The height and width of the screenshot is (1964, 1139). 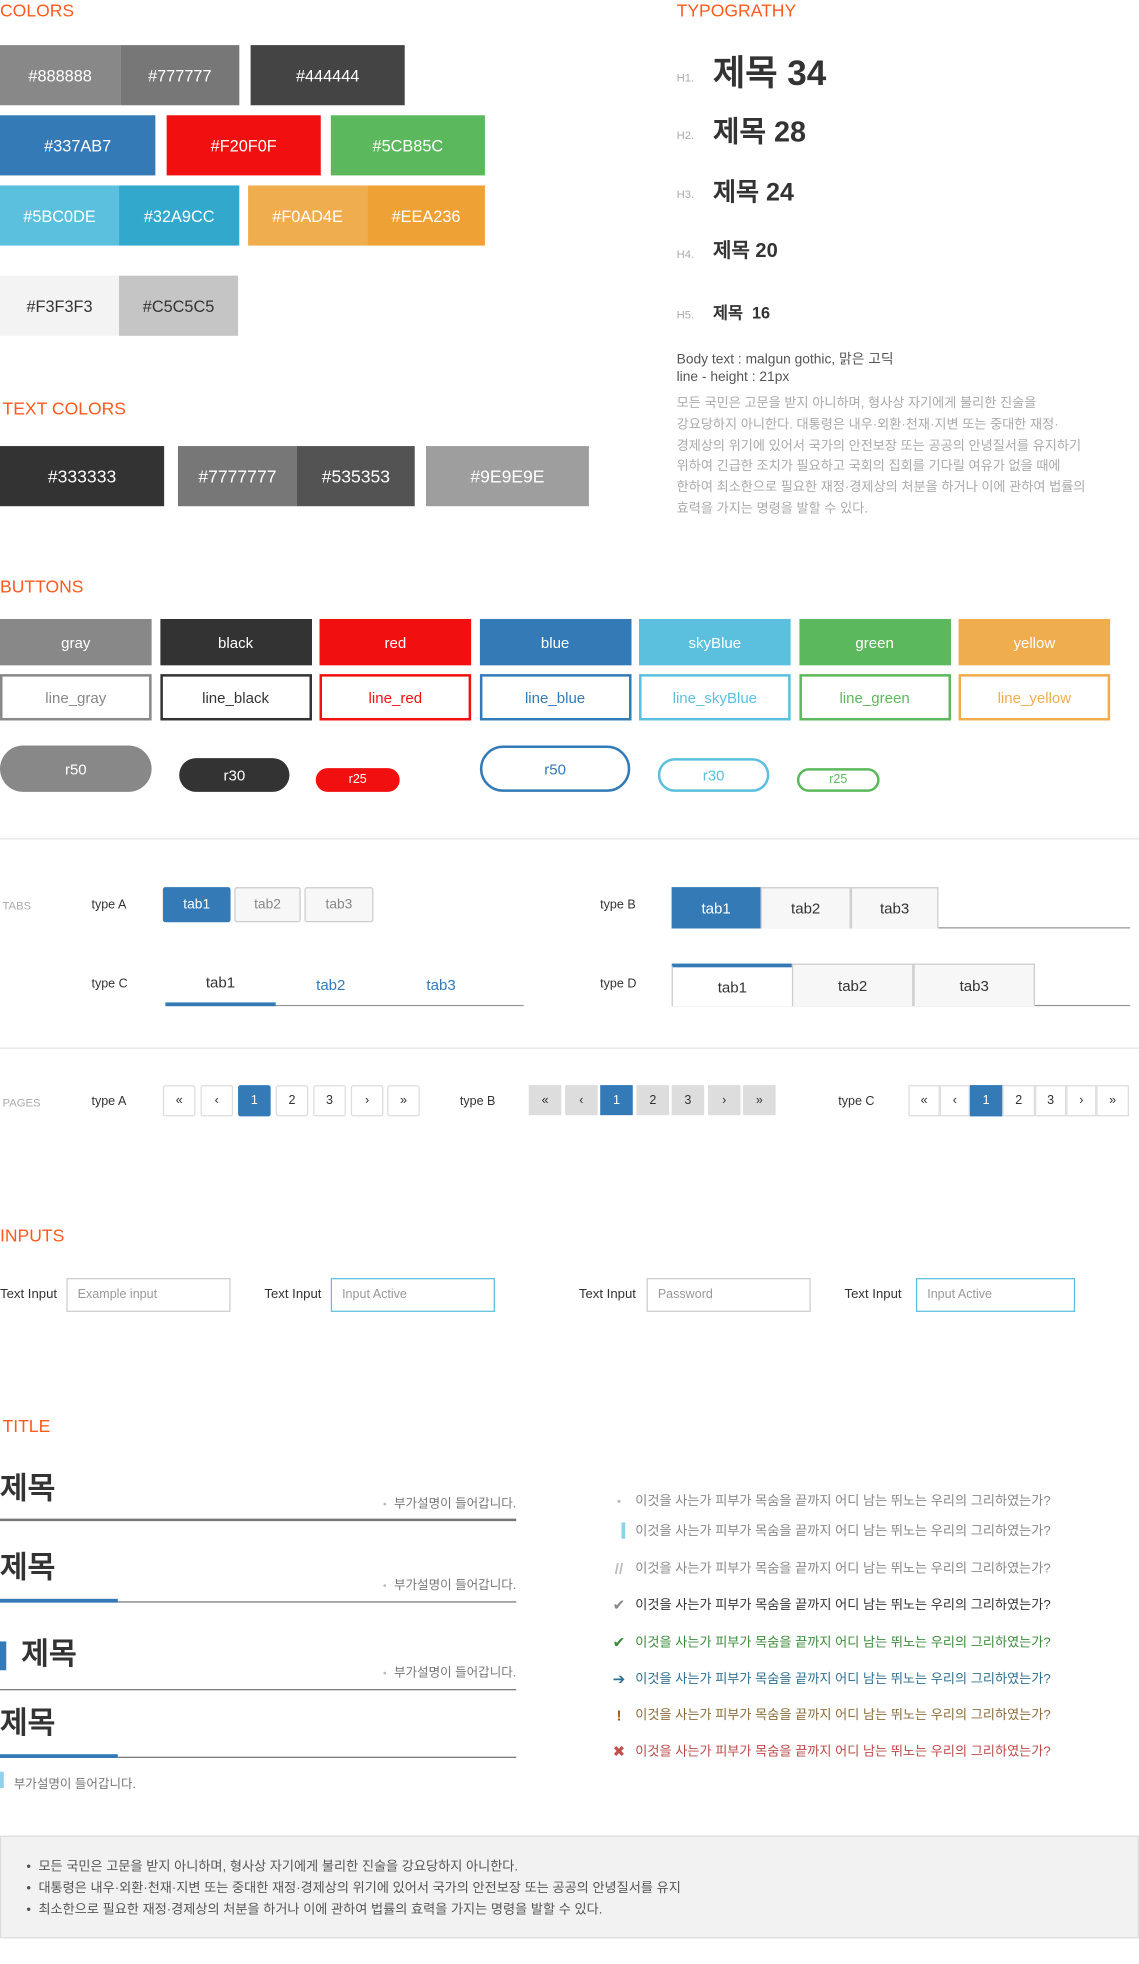 I want to click on pager-b-first: «, so click(x=545, y=1100).